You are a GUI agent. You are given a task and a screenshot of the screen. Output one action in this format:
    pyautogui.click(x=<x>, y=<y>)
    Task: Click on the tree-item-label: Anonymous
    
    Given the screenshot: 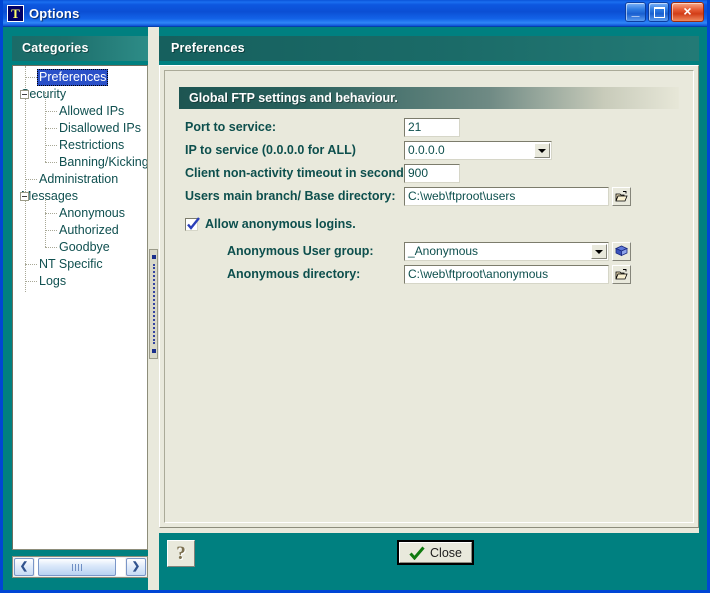 What is the action you would take?
    pyautogui.click(x=92, y=213)
    